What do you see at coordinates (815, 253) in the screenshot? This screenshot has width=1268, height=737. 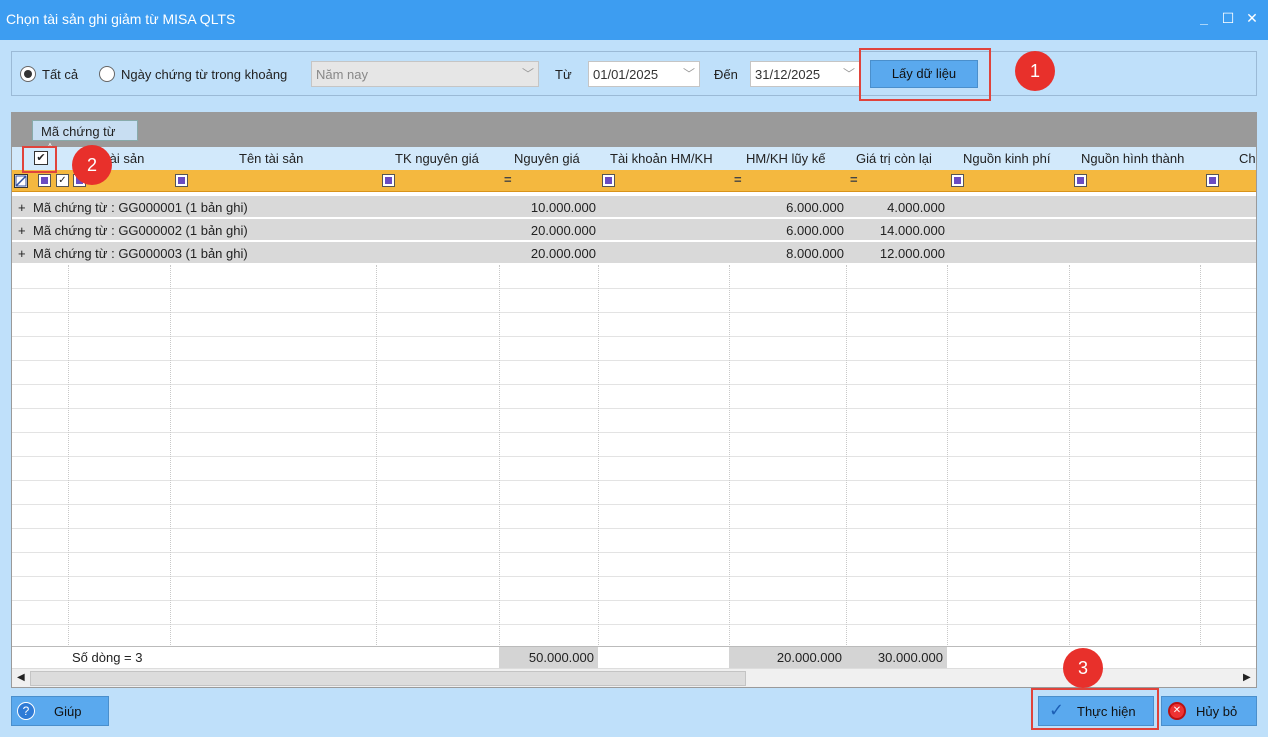 I see `depreciation-cell: 8.000.000` at bounding box center [815, 253].